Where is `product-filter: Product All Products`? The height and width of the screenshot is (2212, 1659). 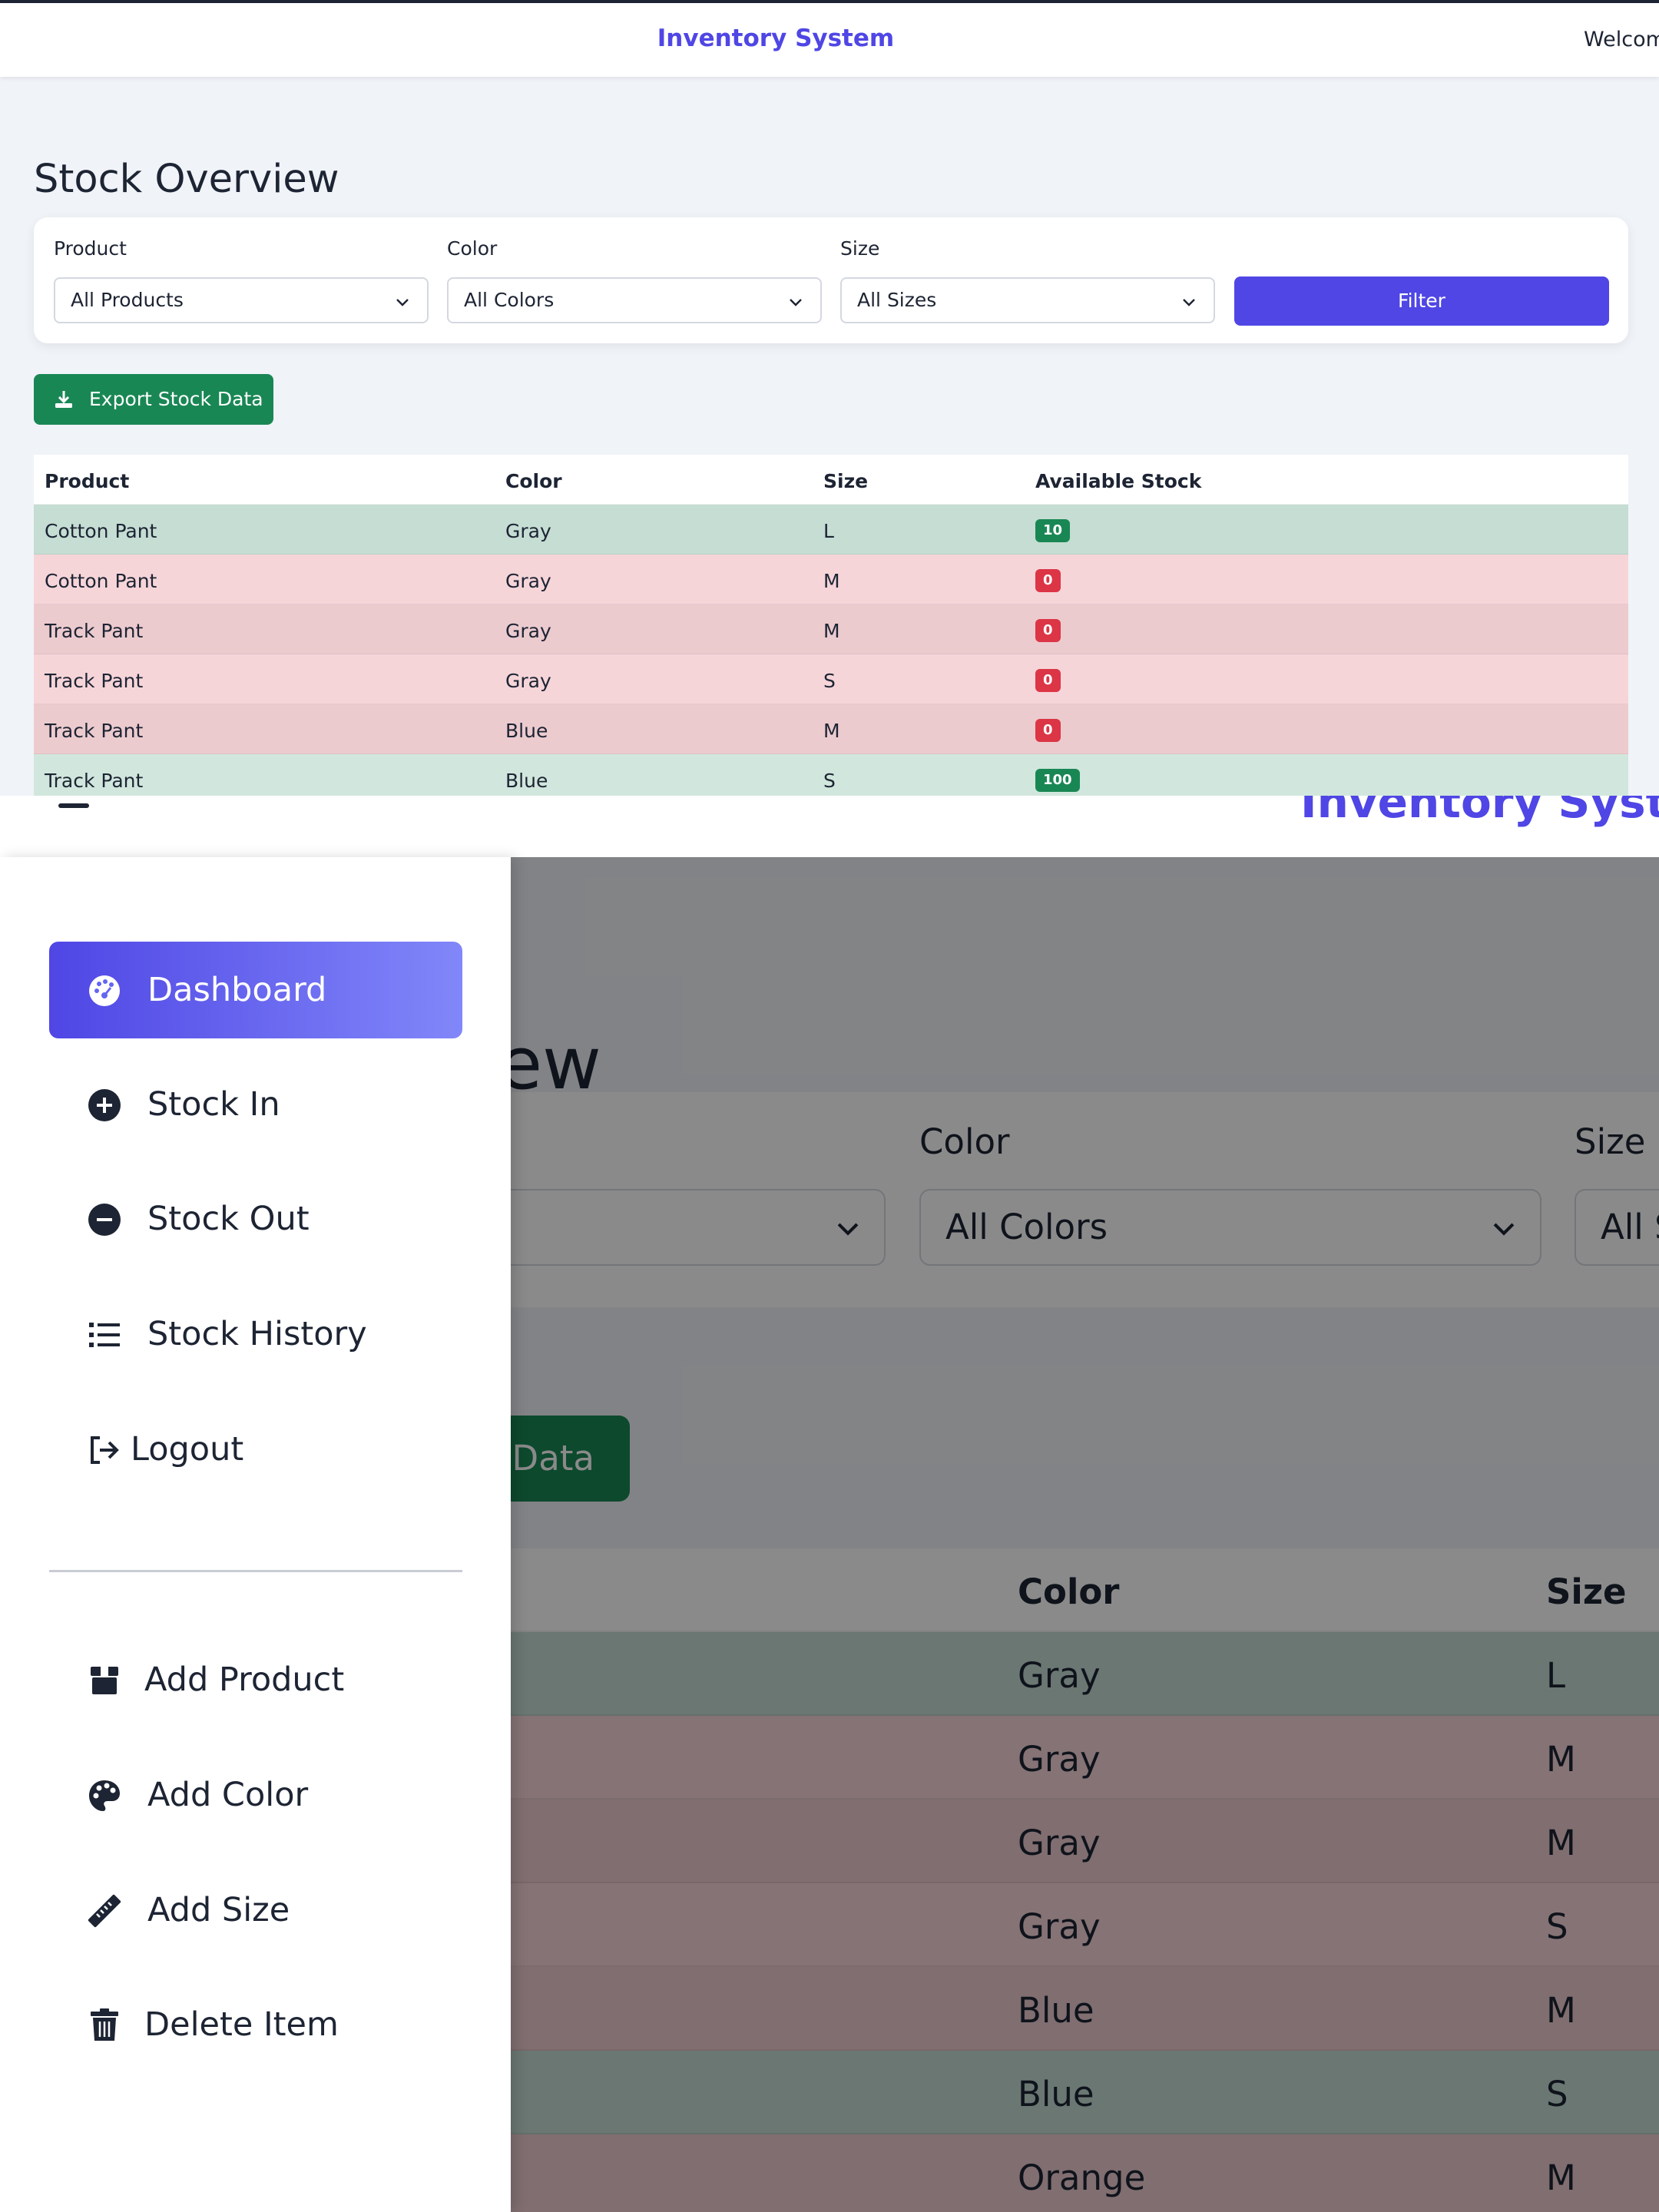 product-filter: Product All Products is located at coordinates (242, 280).